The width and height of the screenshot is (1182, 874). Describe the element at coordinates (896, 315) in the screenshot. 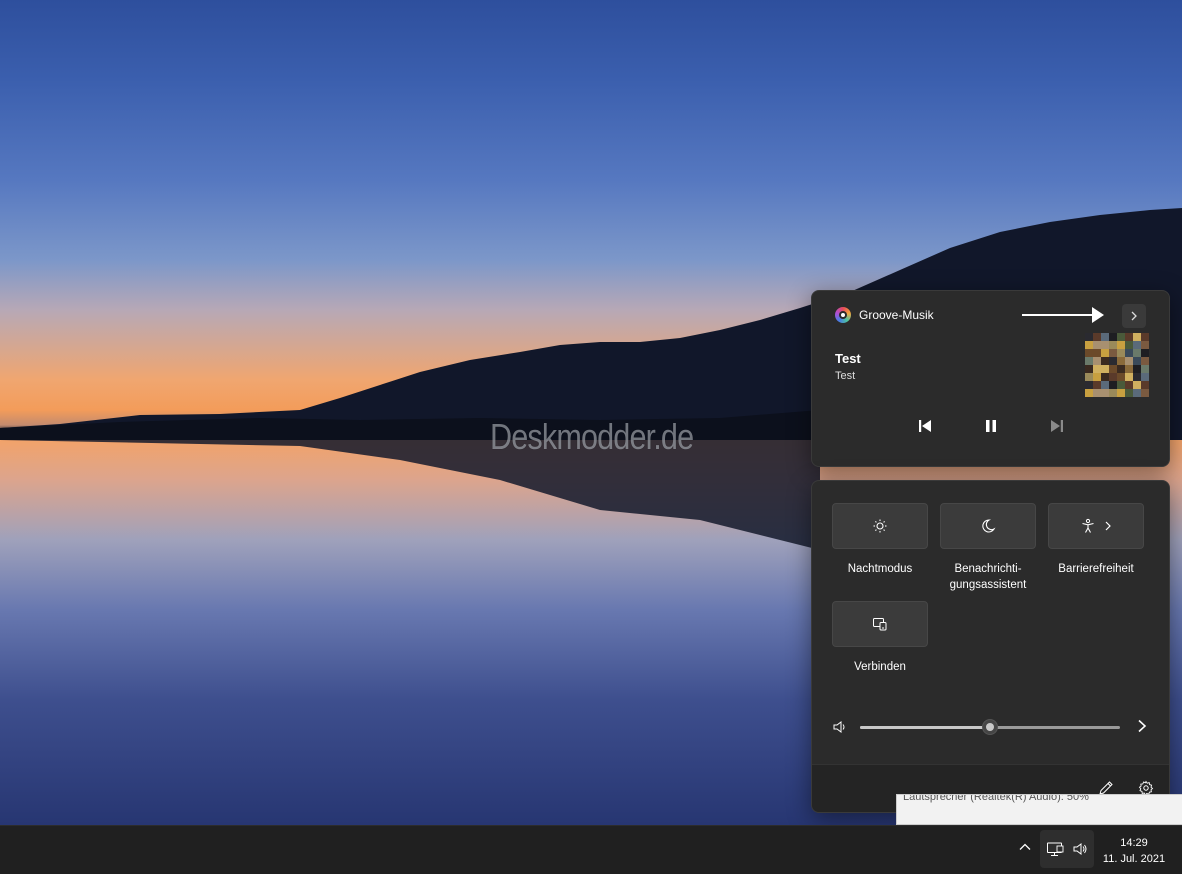

I see `media-app-name: Groove-Musik` at that location.